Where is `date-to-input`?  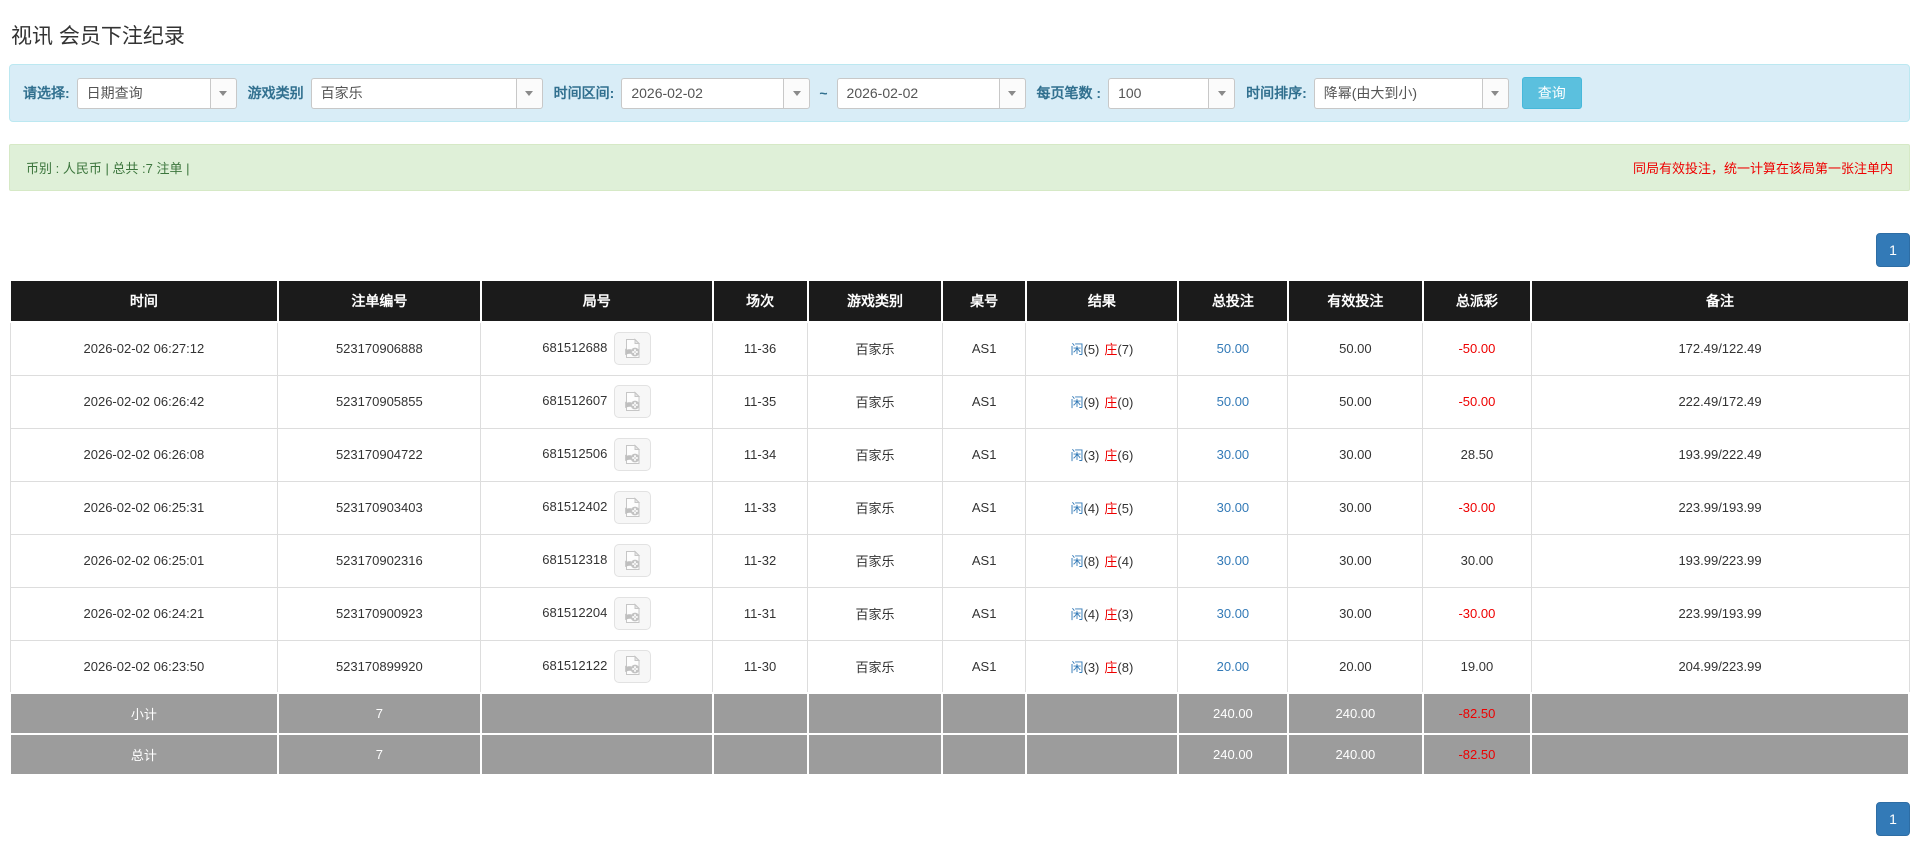 date-to-input is located at coordinates (917, 93).